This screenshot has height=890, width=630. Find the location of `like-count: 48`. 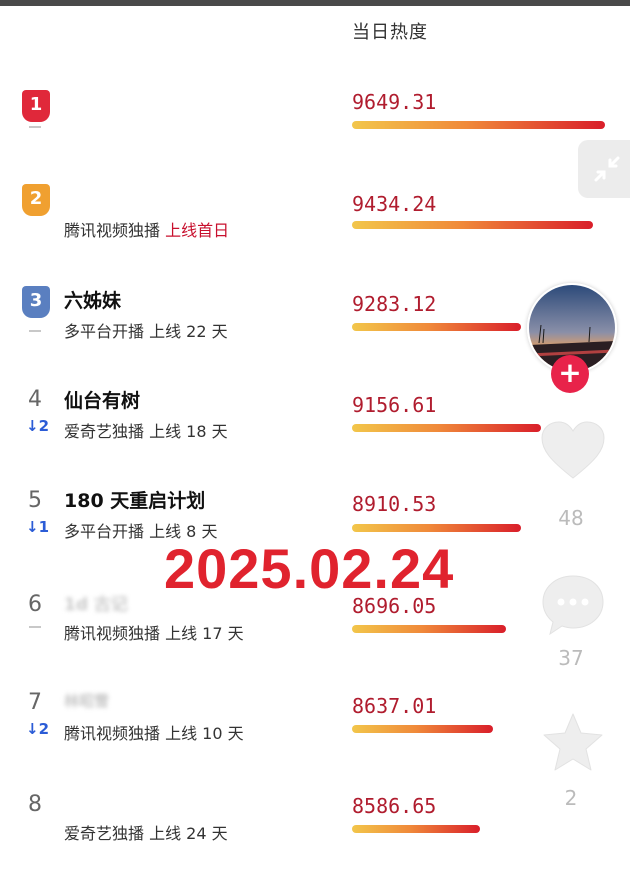

like-count: 48 is located at coordinates (571, 518).